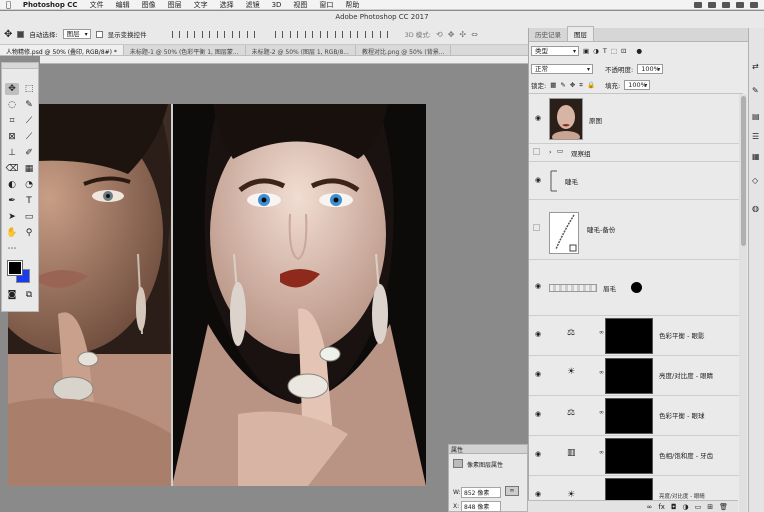  What do you see at coordinates (474, 34) in the screenshot?
I see `3d-slide-icon: ⇔` at bounding box center [474, 34].